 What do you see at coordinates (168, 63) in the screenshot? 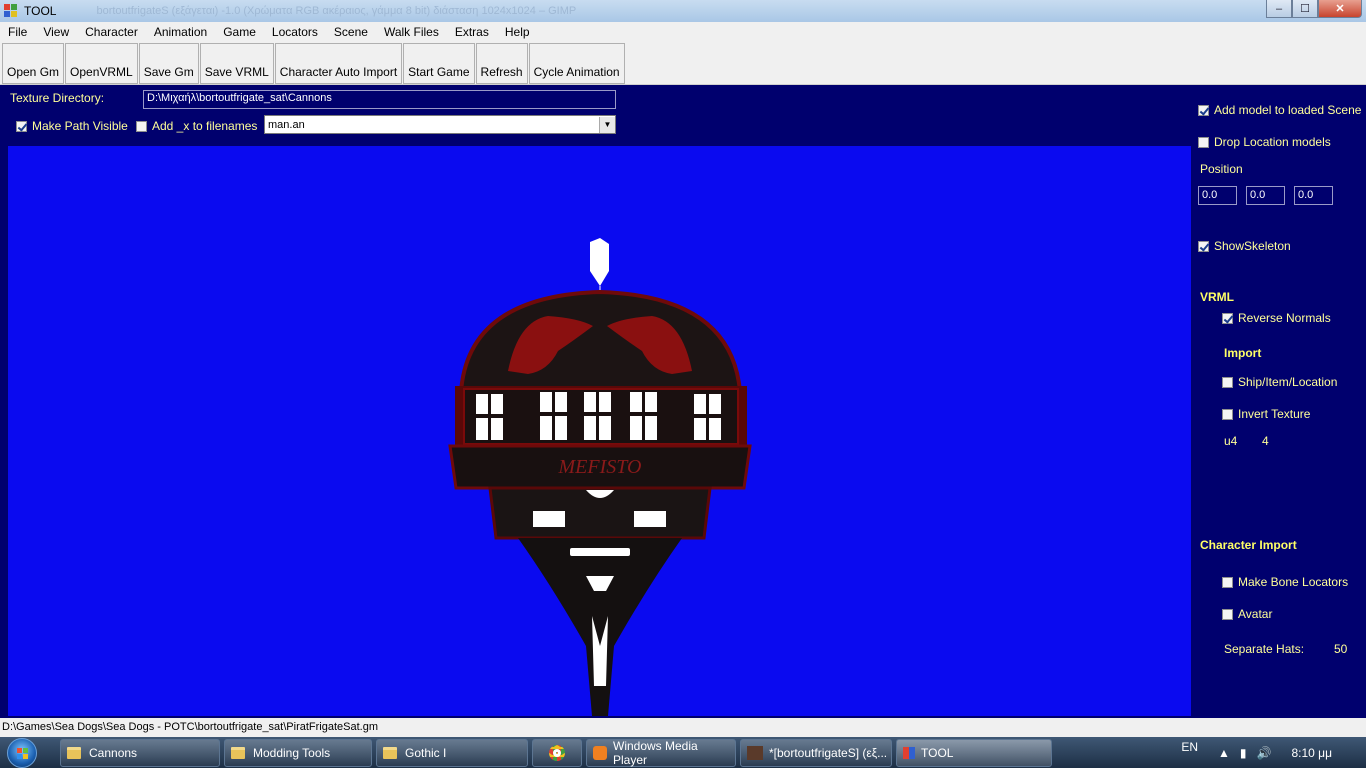
I see `save-gm-button: Save Gm` at bounding box center [168, 63].